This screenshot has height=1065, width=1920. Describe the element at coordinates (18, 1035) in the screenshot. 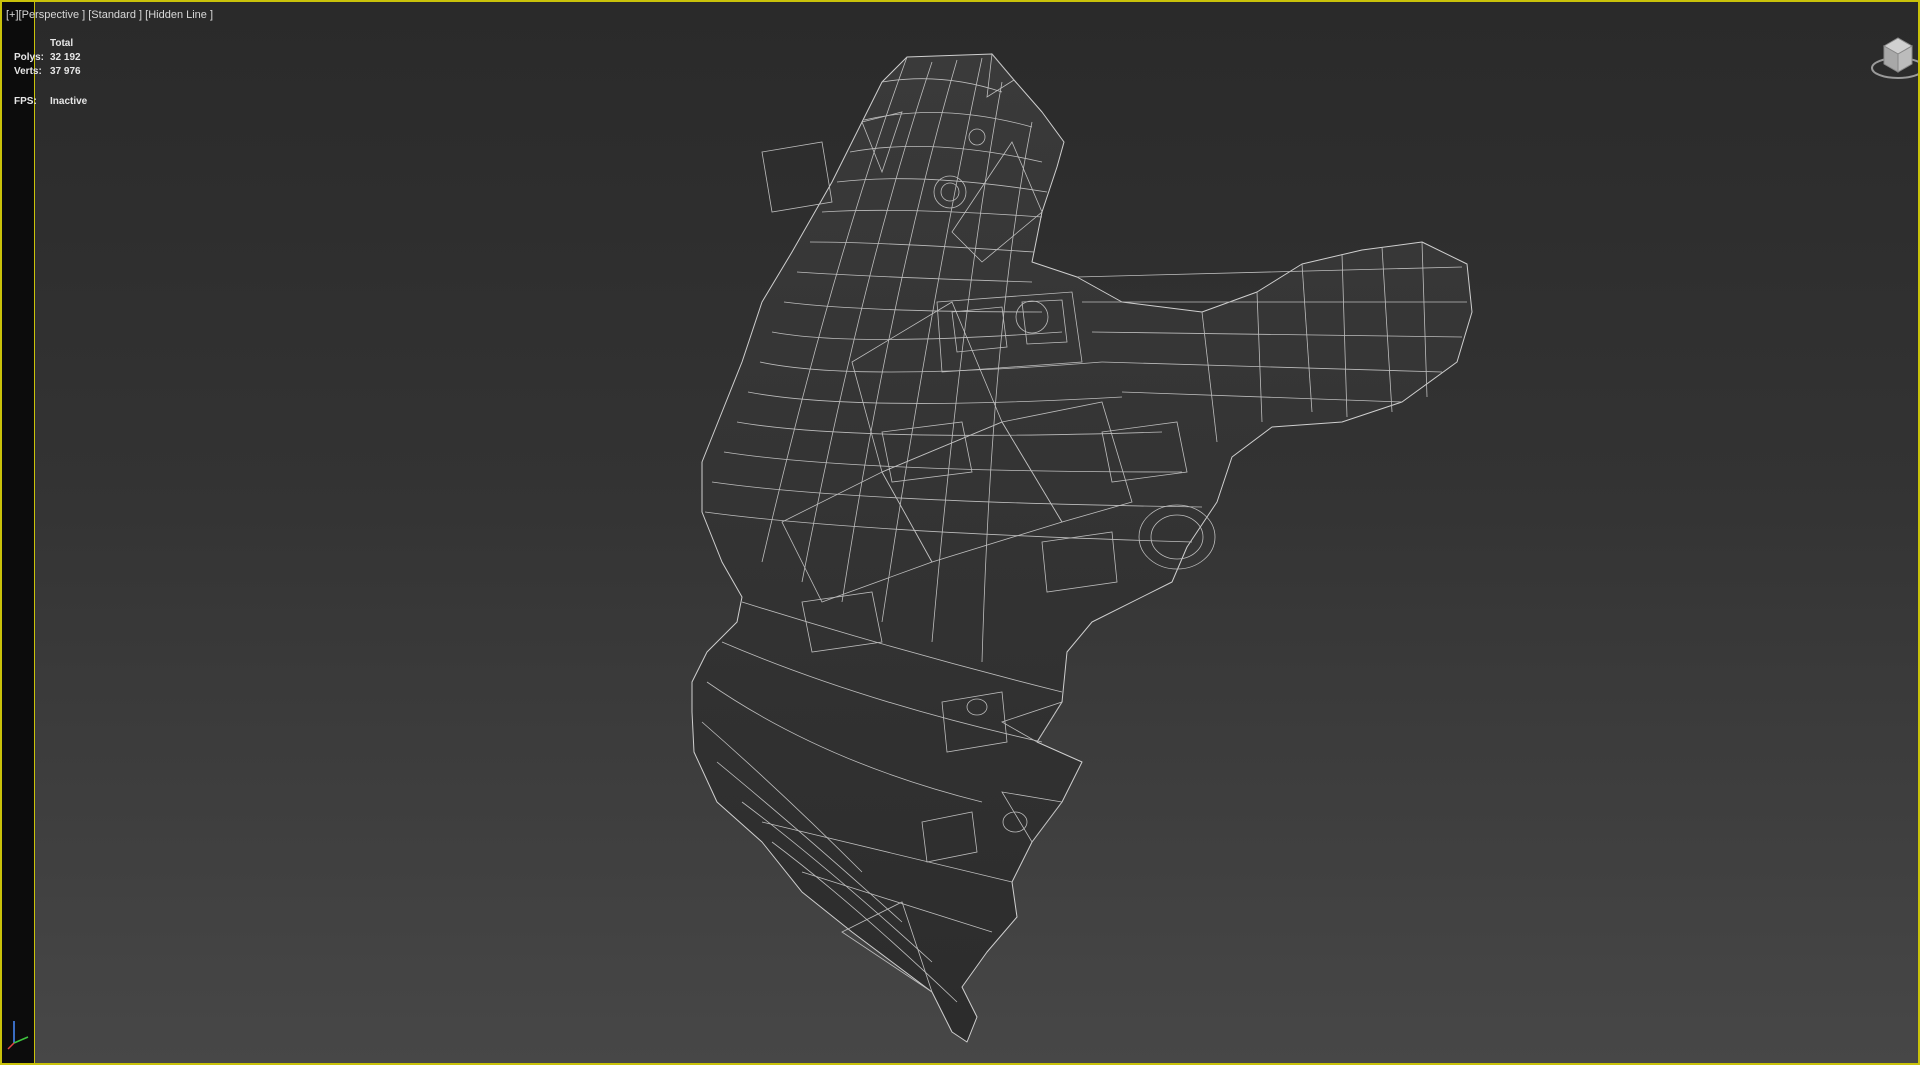

I see `axis-tripod-icon` at that location.